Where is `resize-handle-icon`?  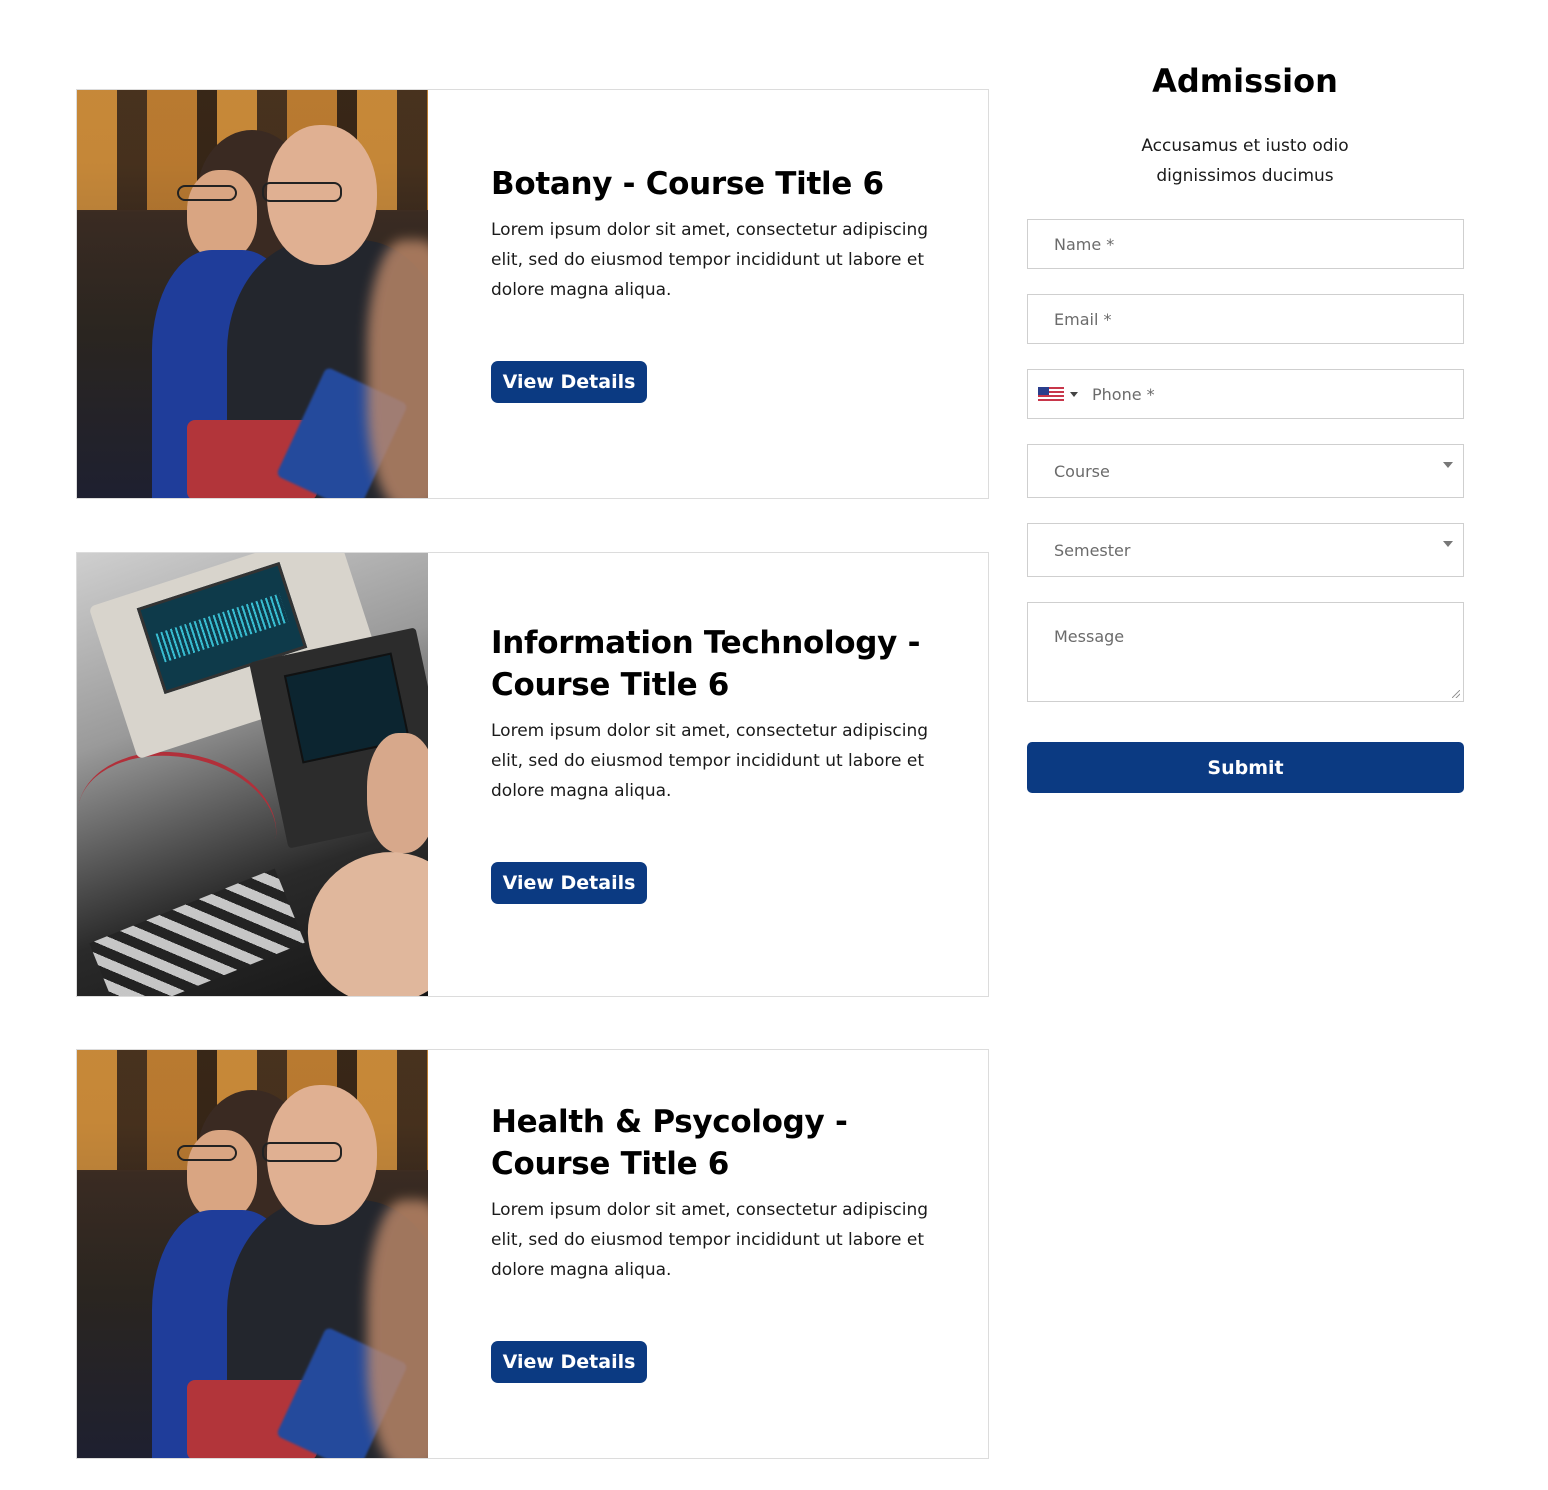
resize-handle-icon is located at coordinates (1456, 694).